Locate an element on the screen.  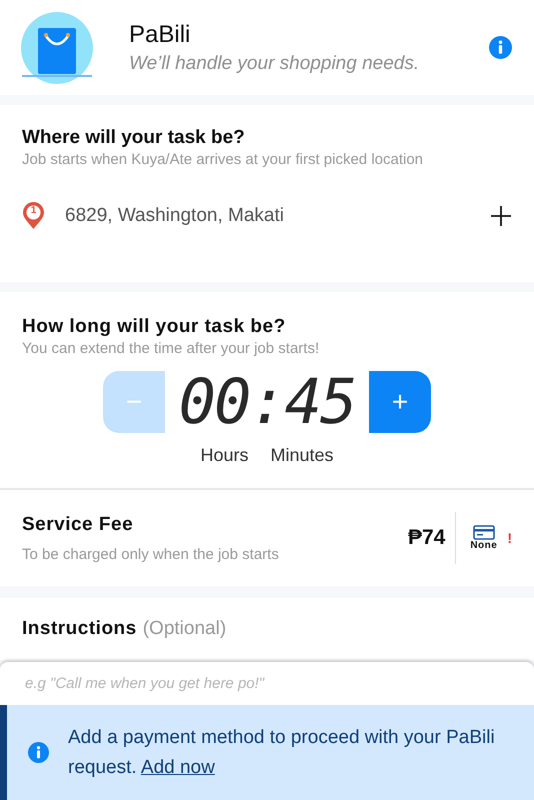
section-title: Where will your task be? is located at coordinates (134, 138).